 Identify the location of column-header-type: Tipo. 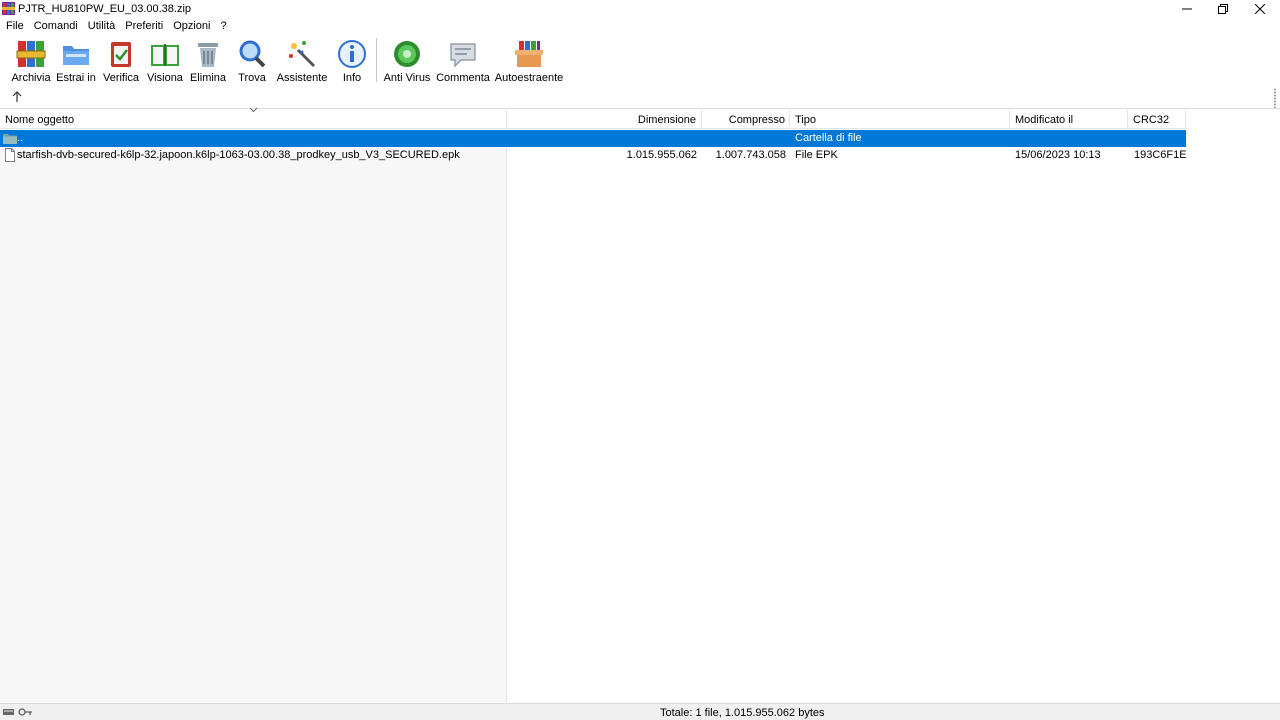
(900, 119).